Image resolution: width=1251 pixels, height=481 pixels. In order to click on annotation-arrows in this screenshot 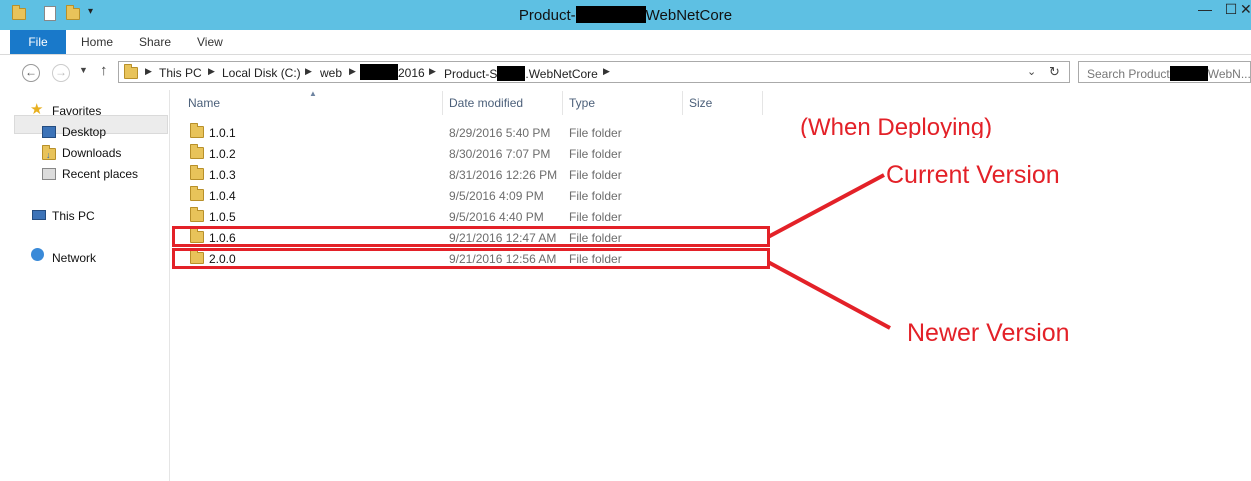, I will do `click(829, 251)`.